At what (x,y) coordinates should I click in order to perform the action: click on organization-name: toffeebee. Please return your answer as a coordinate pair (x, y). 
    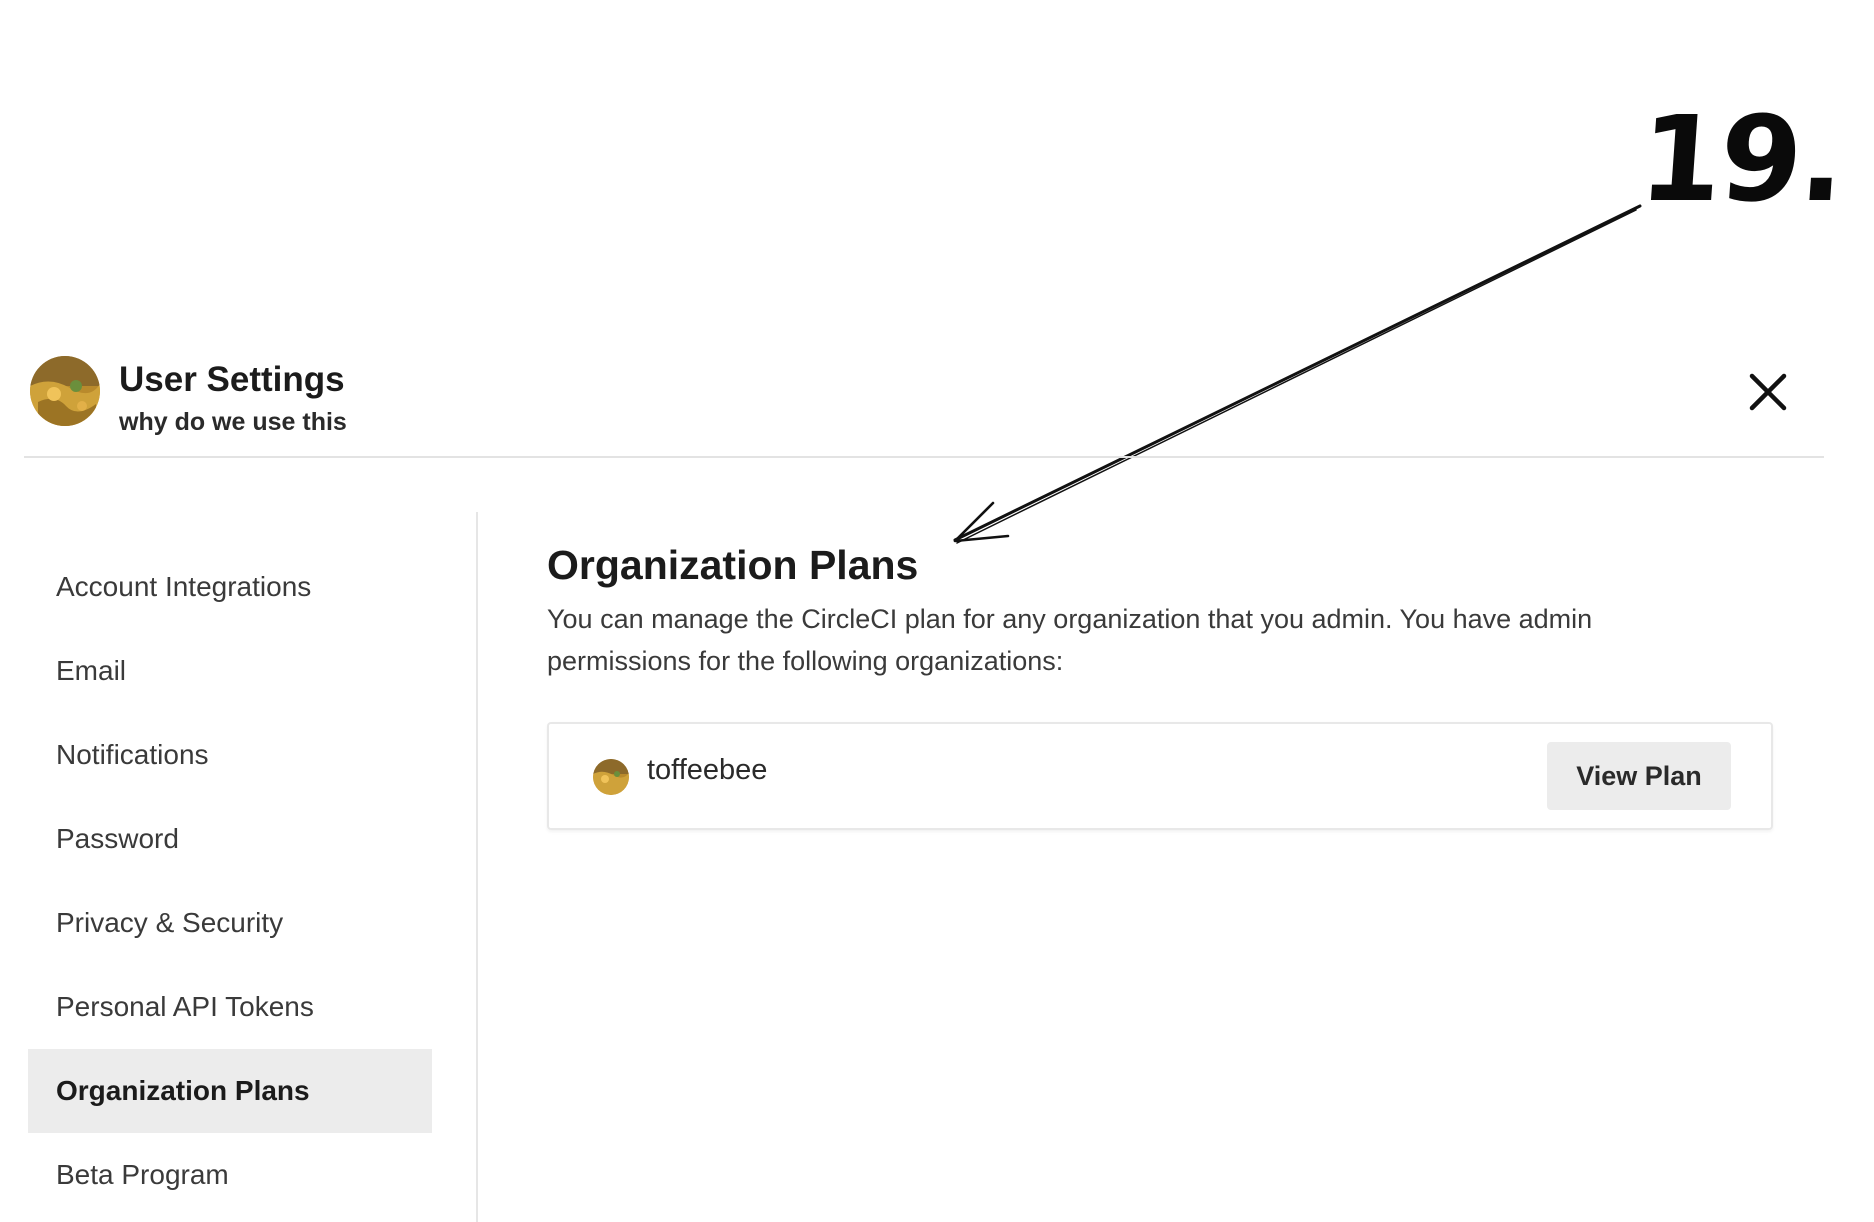
    Looking at the image, I should click on (707, 770).